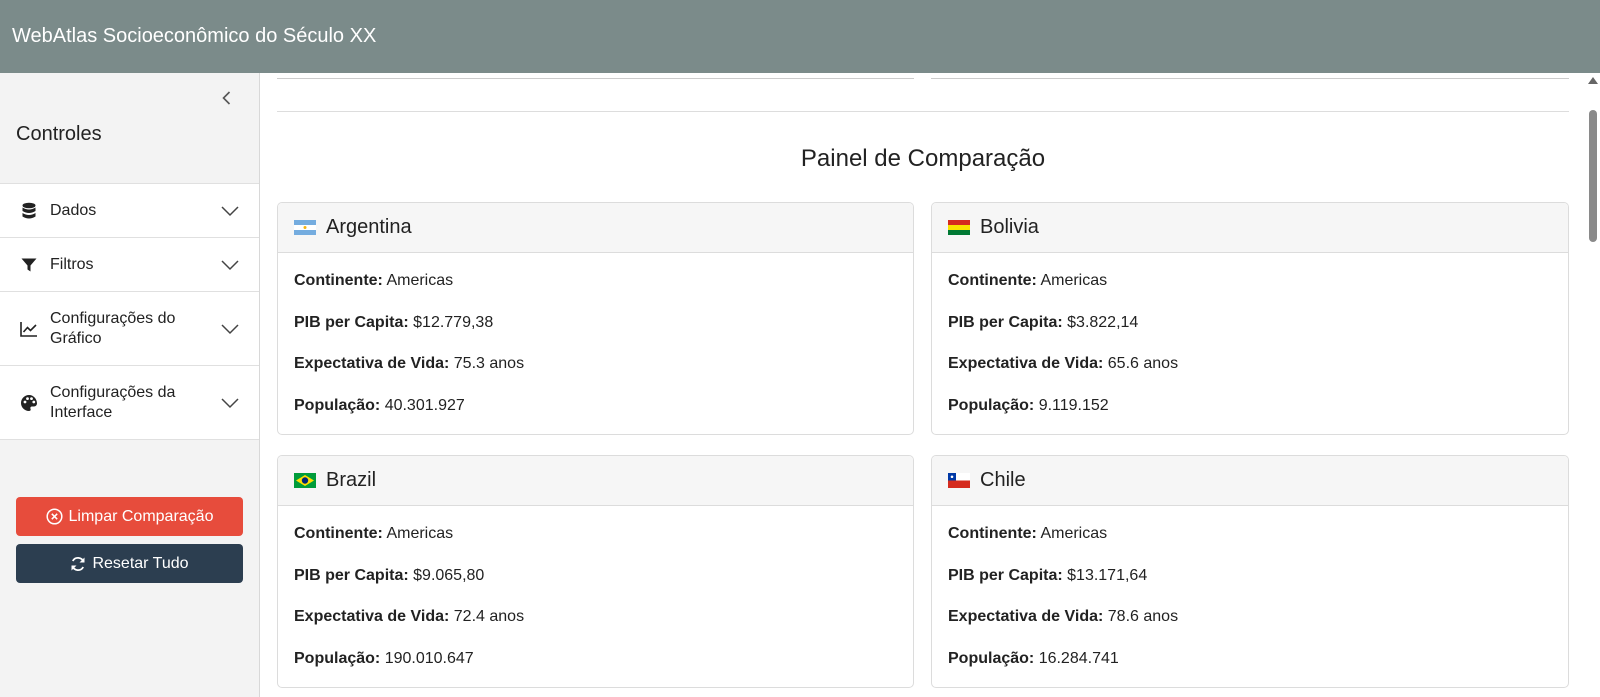  What do you see at coordinates (429, 658) in the screenshot?
I see `population-value: 190.010.647` at bounding box center [429, 658].